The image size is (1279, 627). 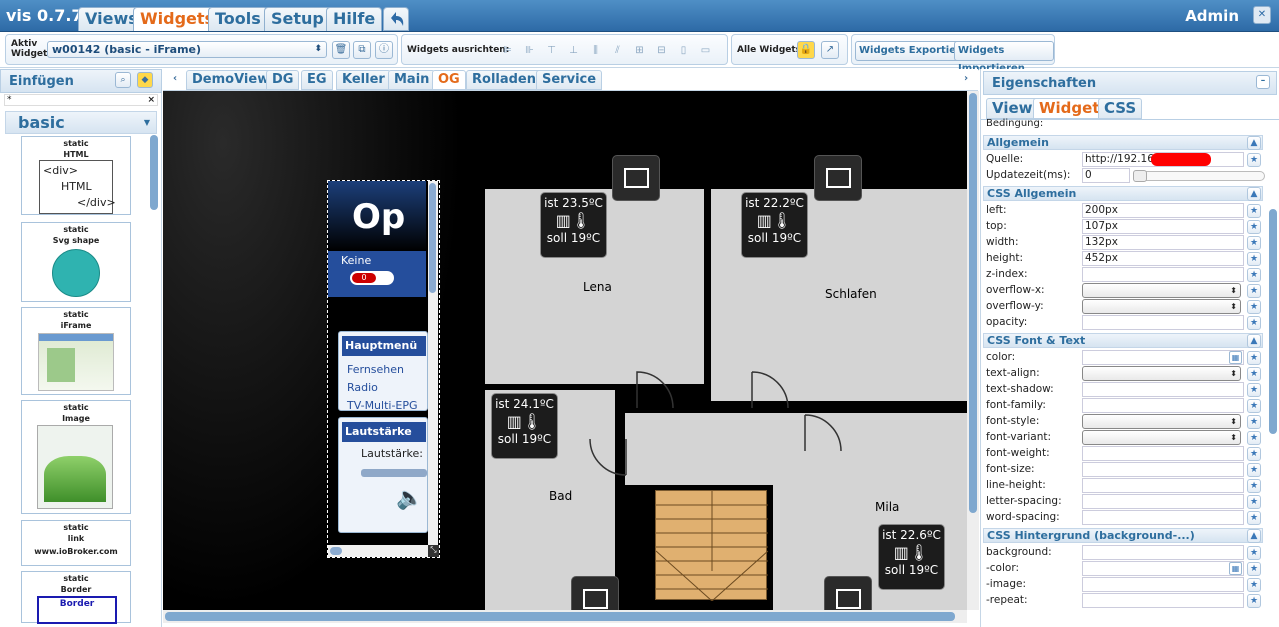 What do you see at coordinates (433, 369) in the screenshot?
I see `iframe-scrollbar-track` at bounding box center [433, 369].